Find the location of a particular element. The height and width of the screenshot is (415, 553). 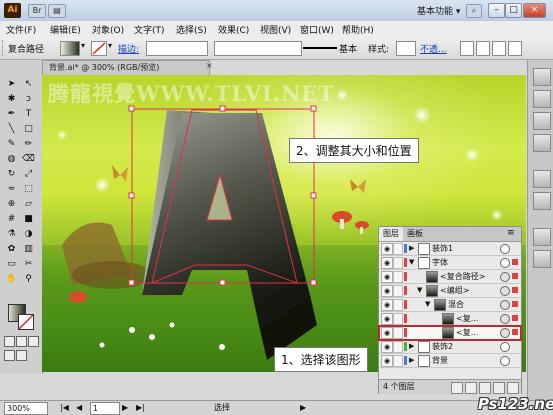

first-page-icon: |◀ is located at coordinates (64, 408).